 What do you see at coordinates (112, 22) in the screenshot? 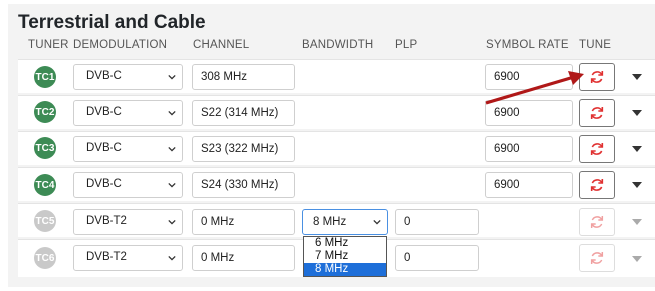
I see `page-title: Terrestrial and Cable` at bounding box center [112, 22].